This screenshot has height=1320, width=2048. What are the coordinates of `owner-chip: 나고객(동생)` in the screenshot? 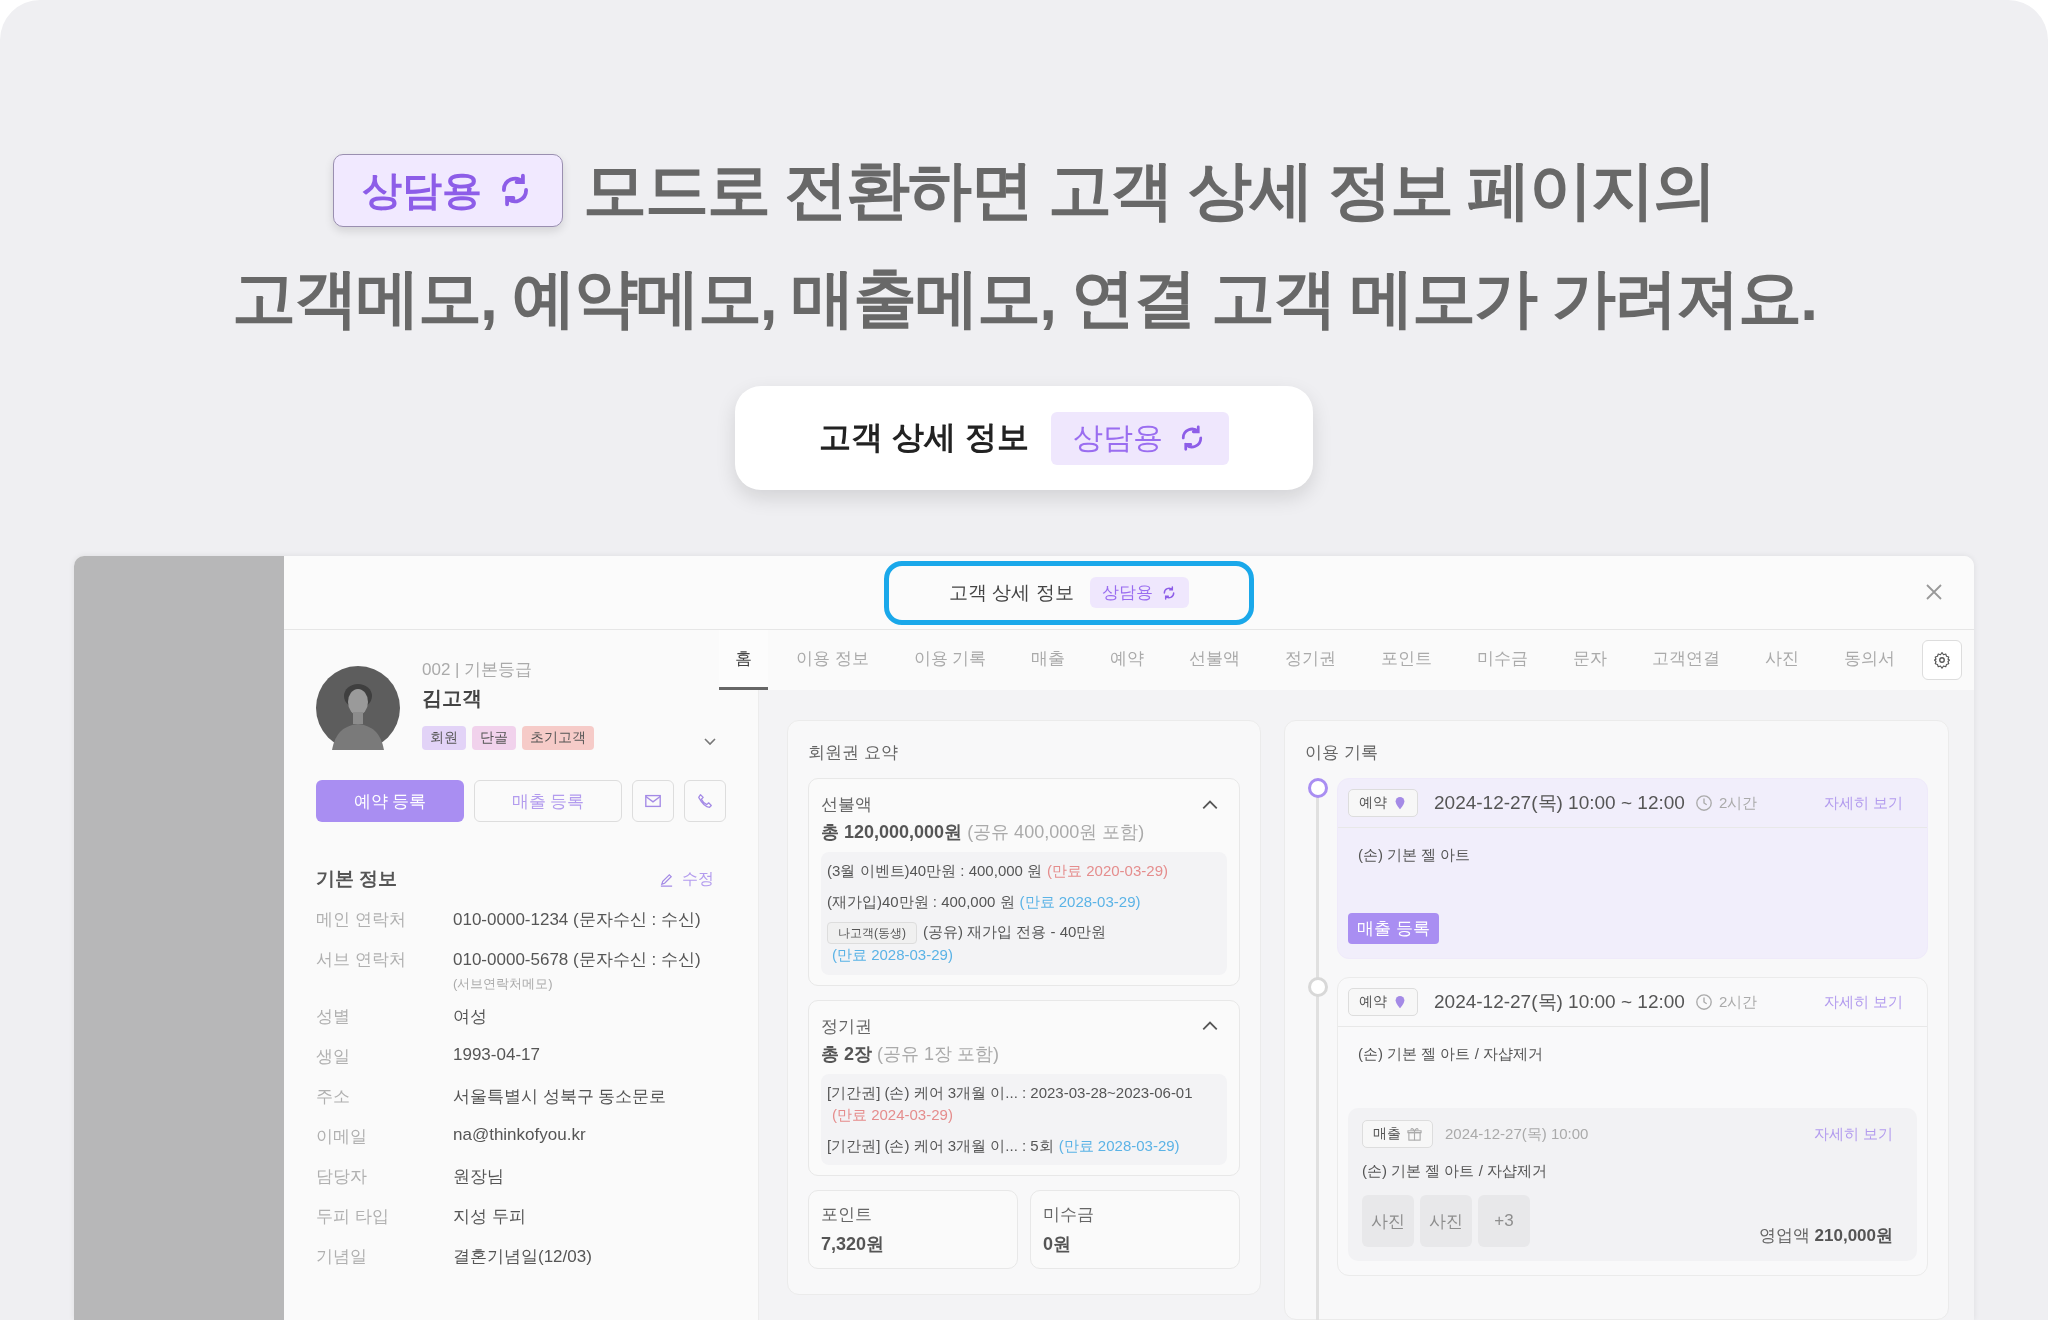 It's located at (872, 933).